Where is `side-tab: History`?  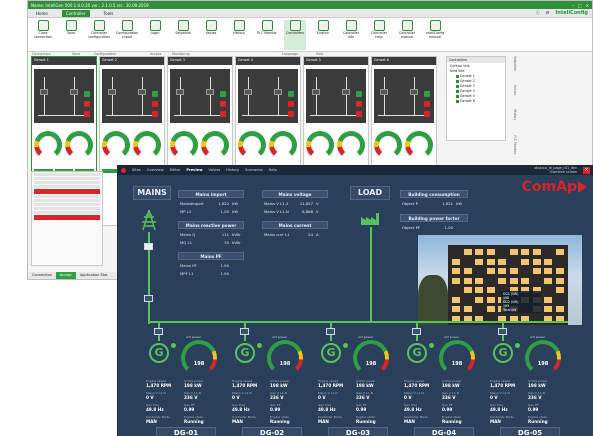 side-tab: History is located at coordinates (513, 114).